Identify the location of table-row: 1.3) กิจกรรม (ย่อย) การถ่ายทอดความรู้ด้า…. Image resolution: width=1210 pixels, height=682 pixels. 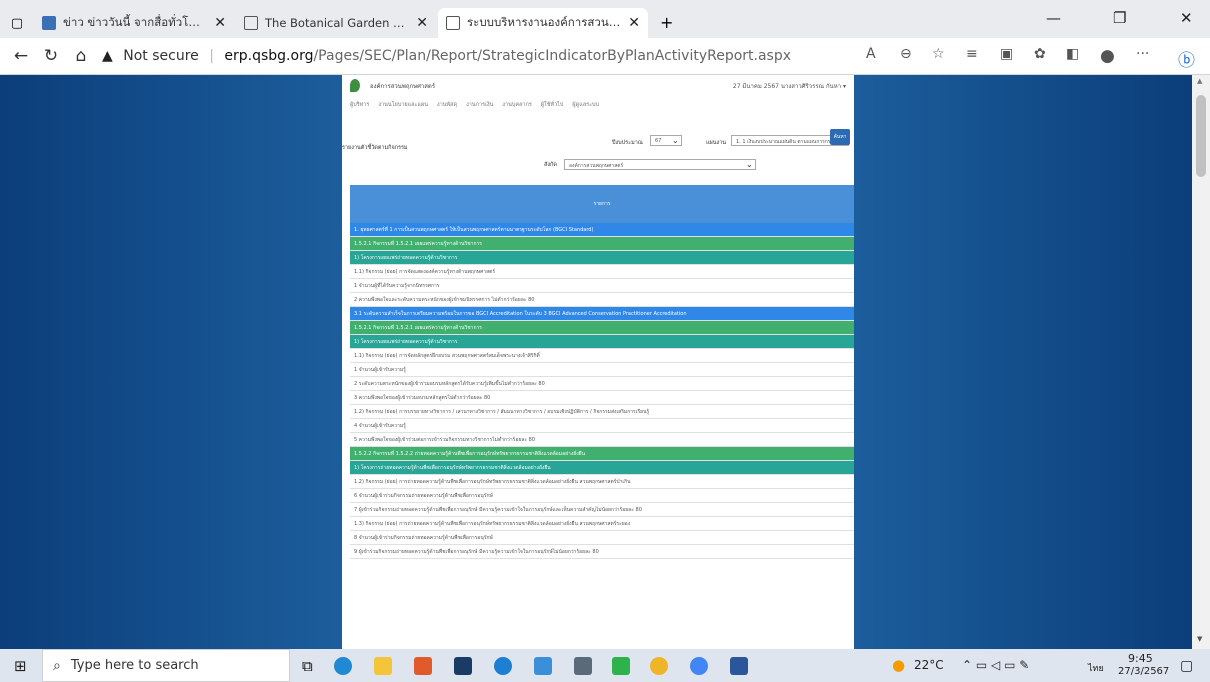
(602, 524).